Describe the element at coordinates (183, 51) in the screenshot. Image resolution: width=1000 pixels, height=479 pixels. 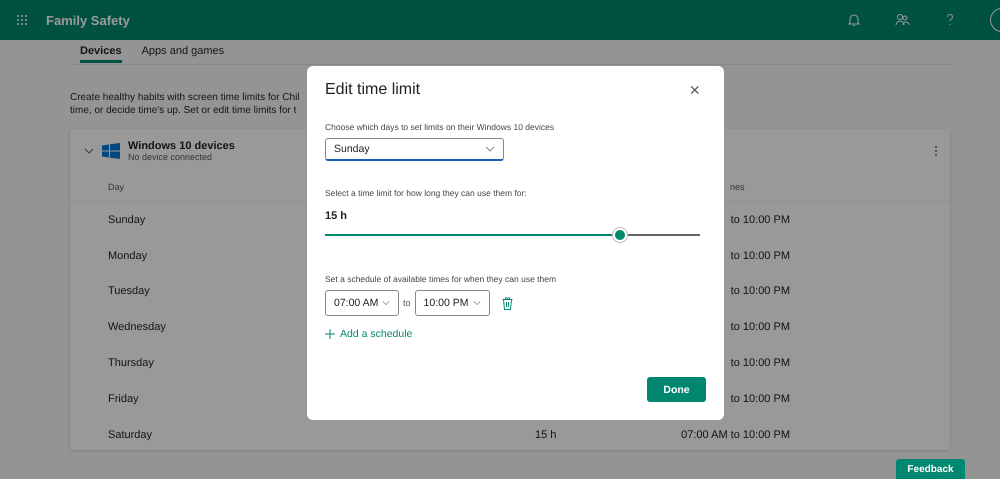
I see `tab: Apps and games` at that location.